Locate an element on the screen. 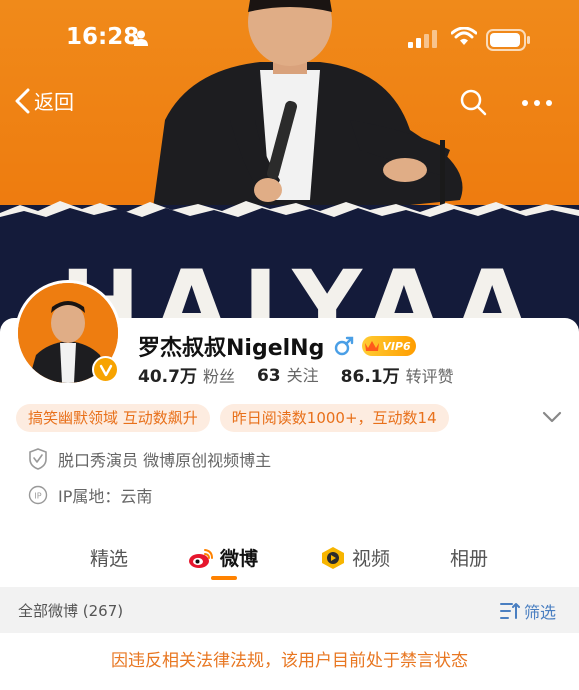  stat-label: 转评赞 is located at coordinates (429, 376).